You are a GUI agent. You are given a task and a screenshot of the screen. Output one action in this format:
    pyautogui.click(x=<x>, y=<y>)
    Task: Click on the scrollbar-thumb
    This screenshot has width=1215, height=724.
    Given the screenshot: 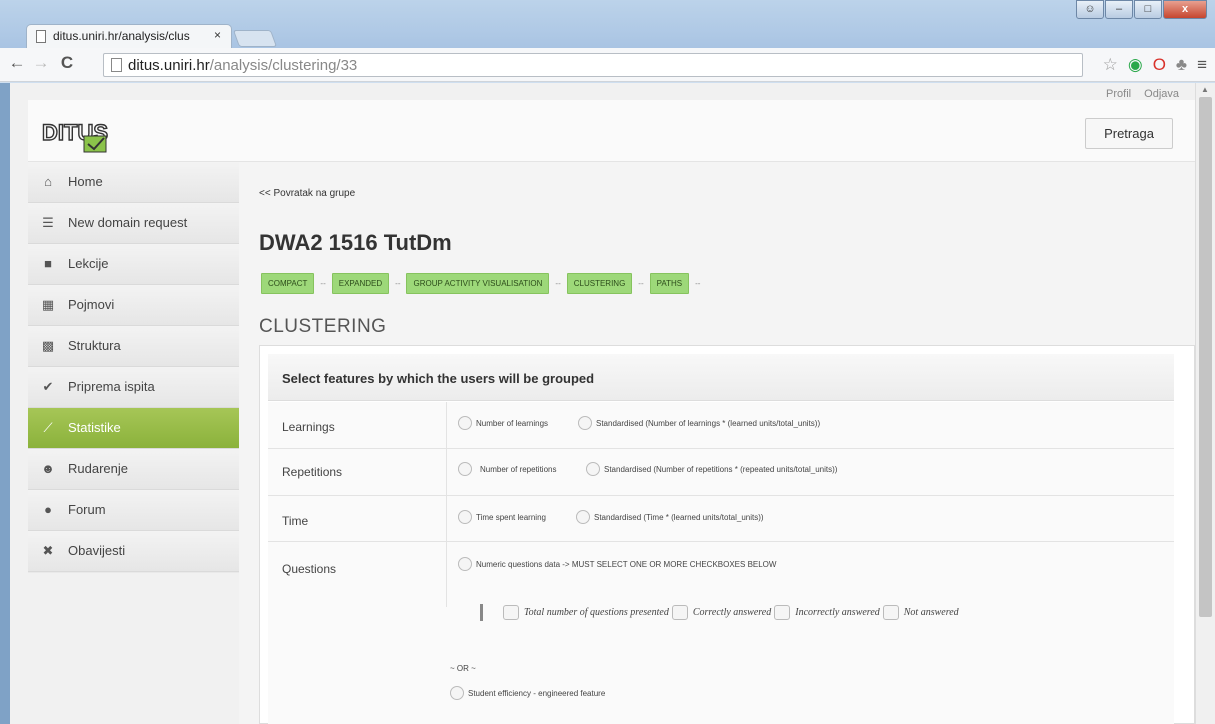 What is the action you would take?
    pyautogui.click(x=1205, y=357)
    